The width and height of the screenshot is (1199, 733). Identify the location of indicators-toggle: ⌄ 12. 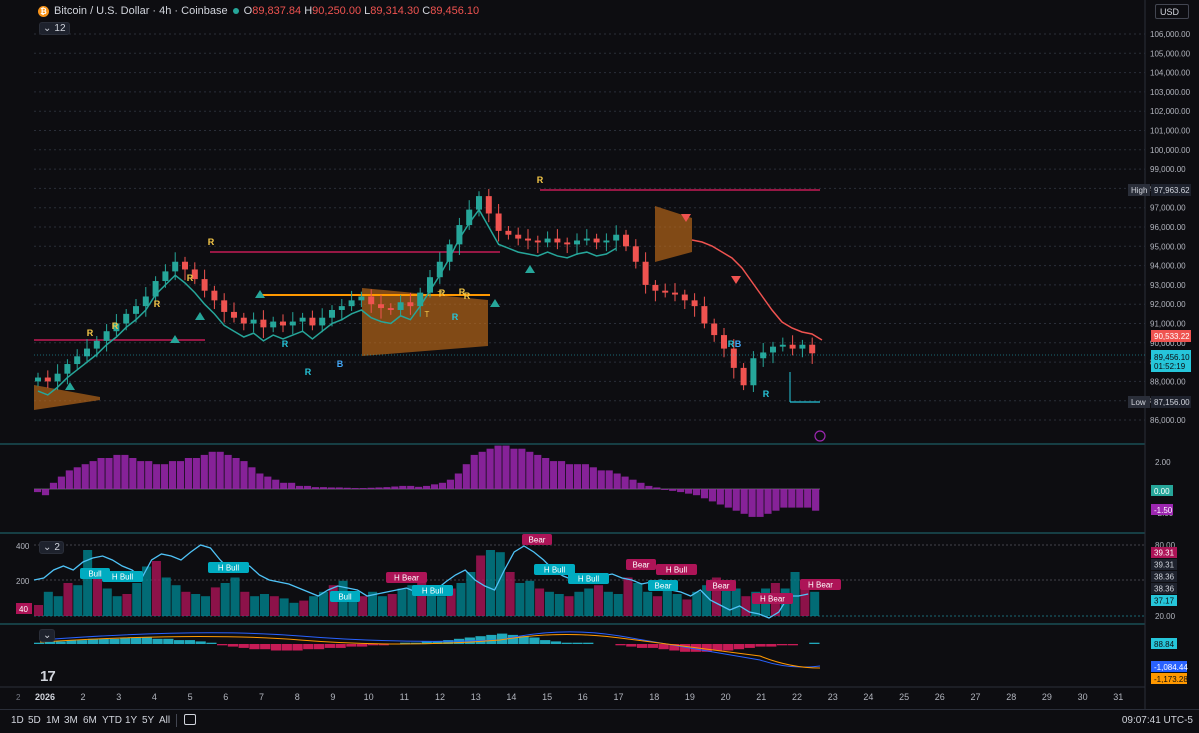
(54, 28).